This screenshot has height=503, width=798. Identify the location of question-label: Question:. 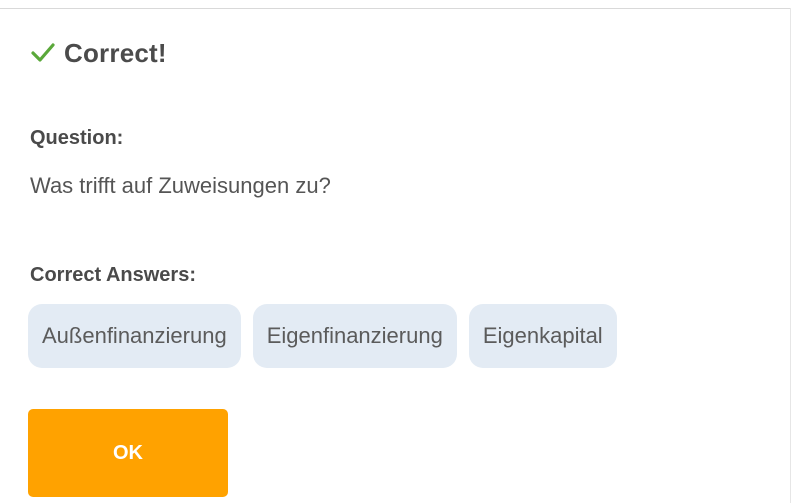
(77, 138).